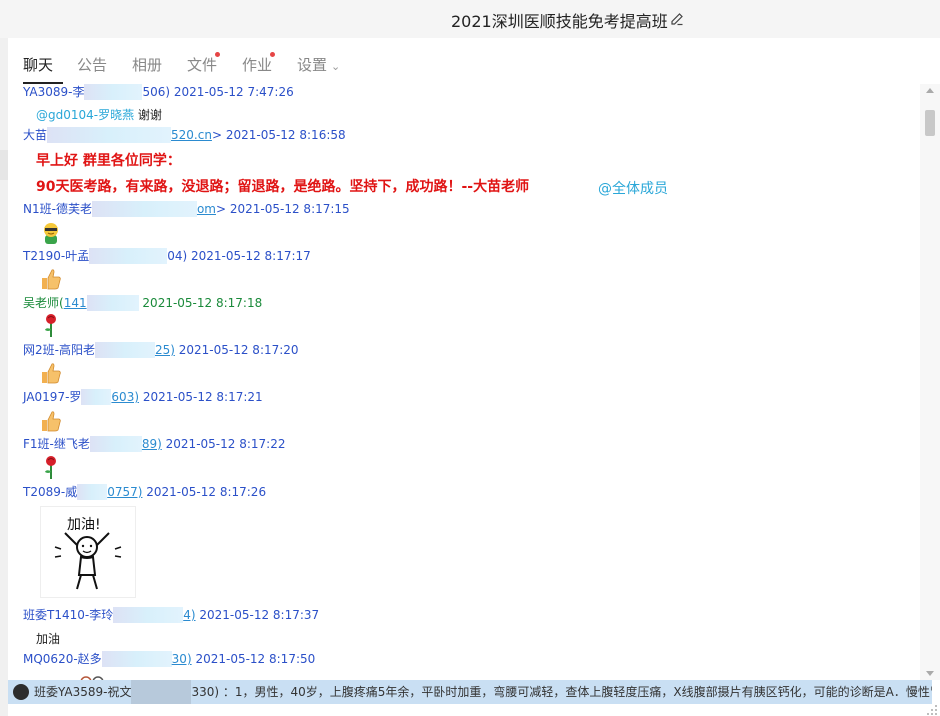 The image size is (940, 716). Describe the element at coordinates (255, 659) in the screenshot. I see `message-time: 2021-05-12 8:17:50` at that location.